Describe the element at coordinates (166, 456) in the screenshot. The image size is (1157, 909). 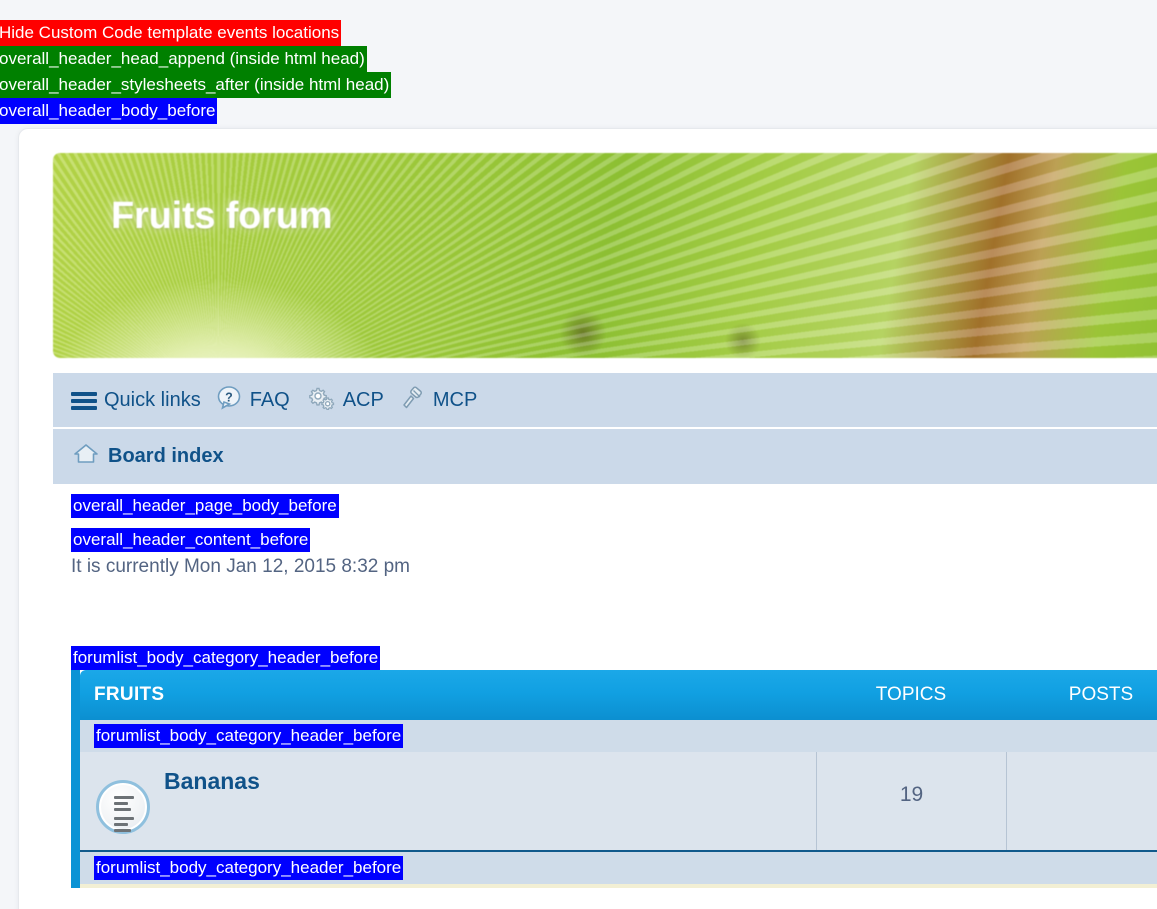
I see `breadcrumb-item-board-index: Board index` at that location.